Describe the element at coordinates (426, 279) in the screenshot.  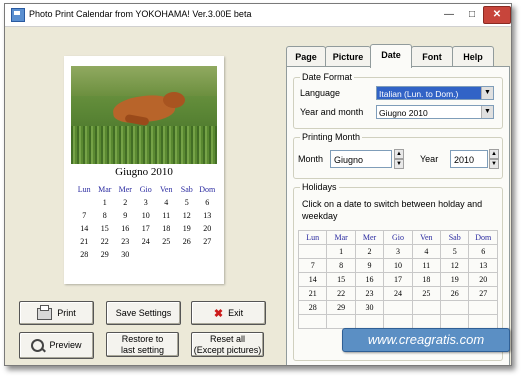
I see `holidays-day-cell: 18` at that location.